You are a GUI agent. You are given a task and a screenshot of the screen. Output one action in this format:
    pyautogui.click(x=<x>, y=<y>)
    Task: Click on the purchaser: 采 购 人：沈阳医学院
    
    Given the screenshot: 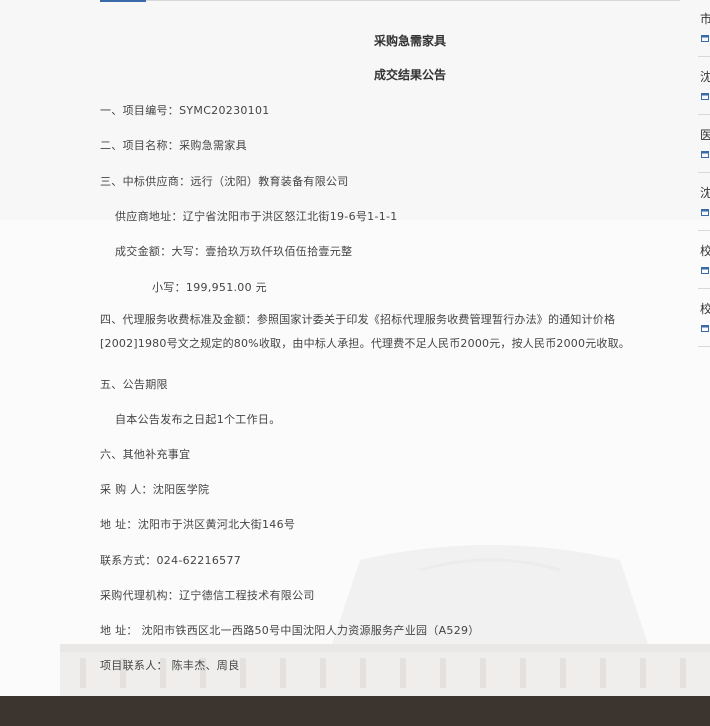 What is the action you would take?
    pyautogui.click(x=155, y=489)
    